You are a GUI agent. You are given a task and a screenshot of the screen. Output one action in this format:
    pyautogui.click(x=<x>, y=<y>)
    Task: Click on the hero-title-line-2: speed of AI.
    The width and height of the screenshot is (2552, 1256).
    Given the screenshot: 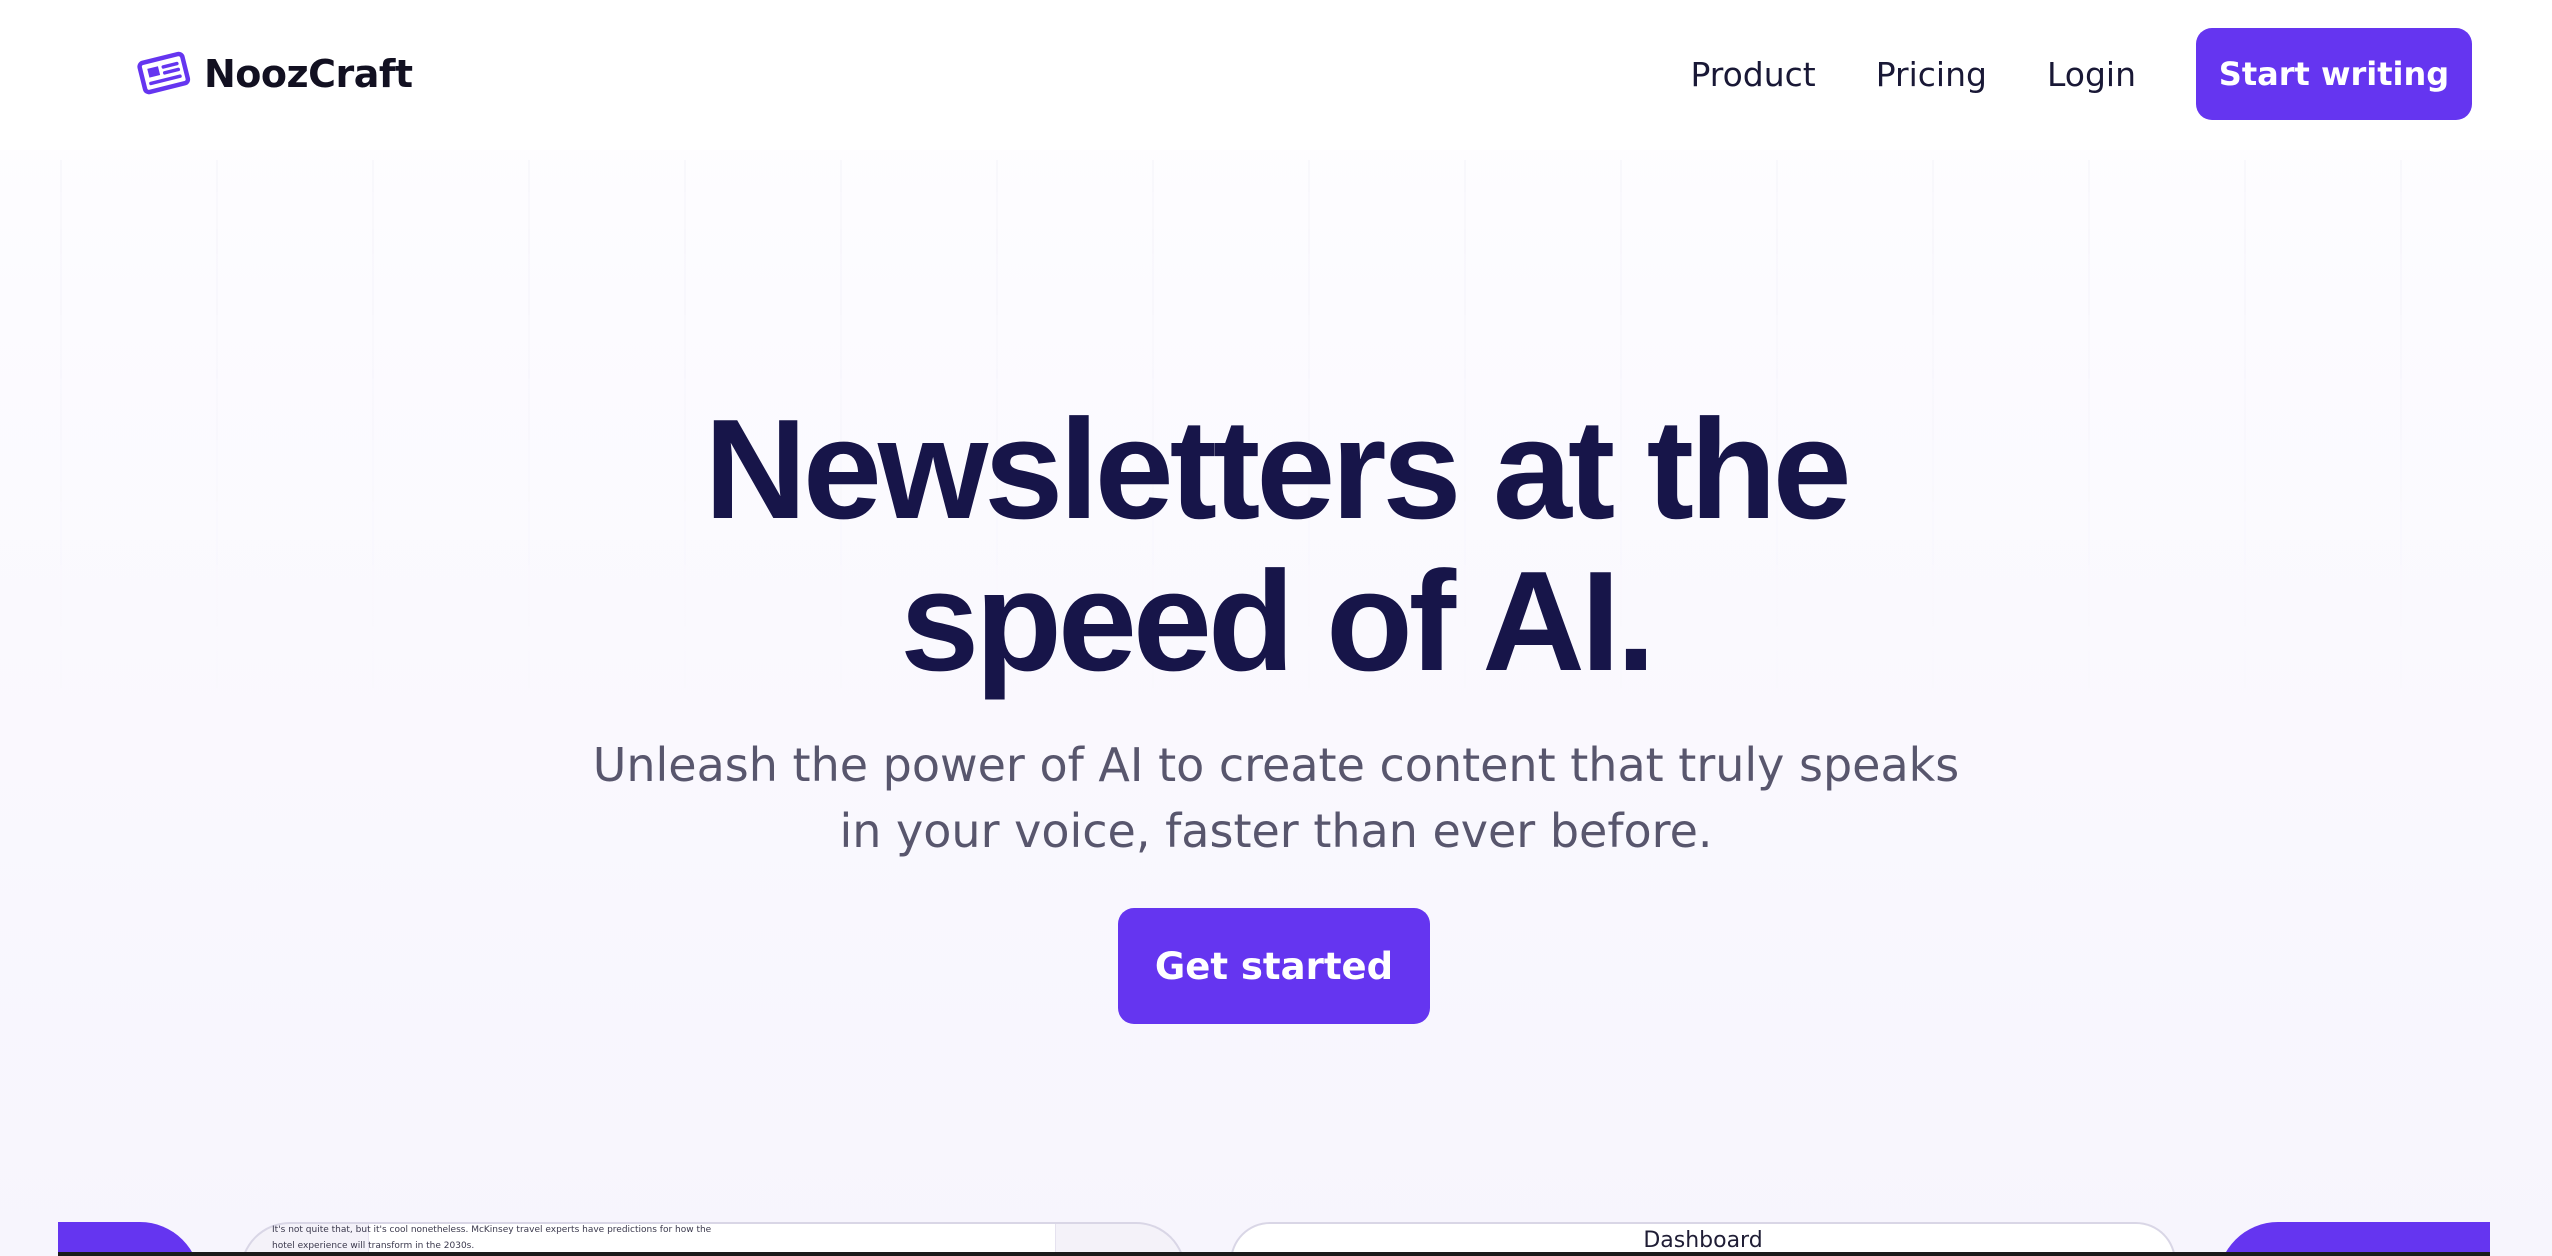 What is the action you would take?
    pyautogui.click(x=1278, y=621)
    